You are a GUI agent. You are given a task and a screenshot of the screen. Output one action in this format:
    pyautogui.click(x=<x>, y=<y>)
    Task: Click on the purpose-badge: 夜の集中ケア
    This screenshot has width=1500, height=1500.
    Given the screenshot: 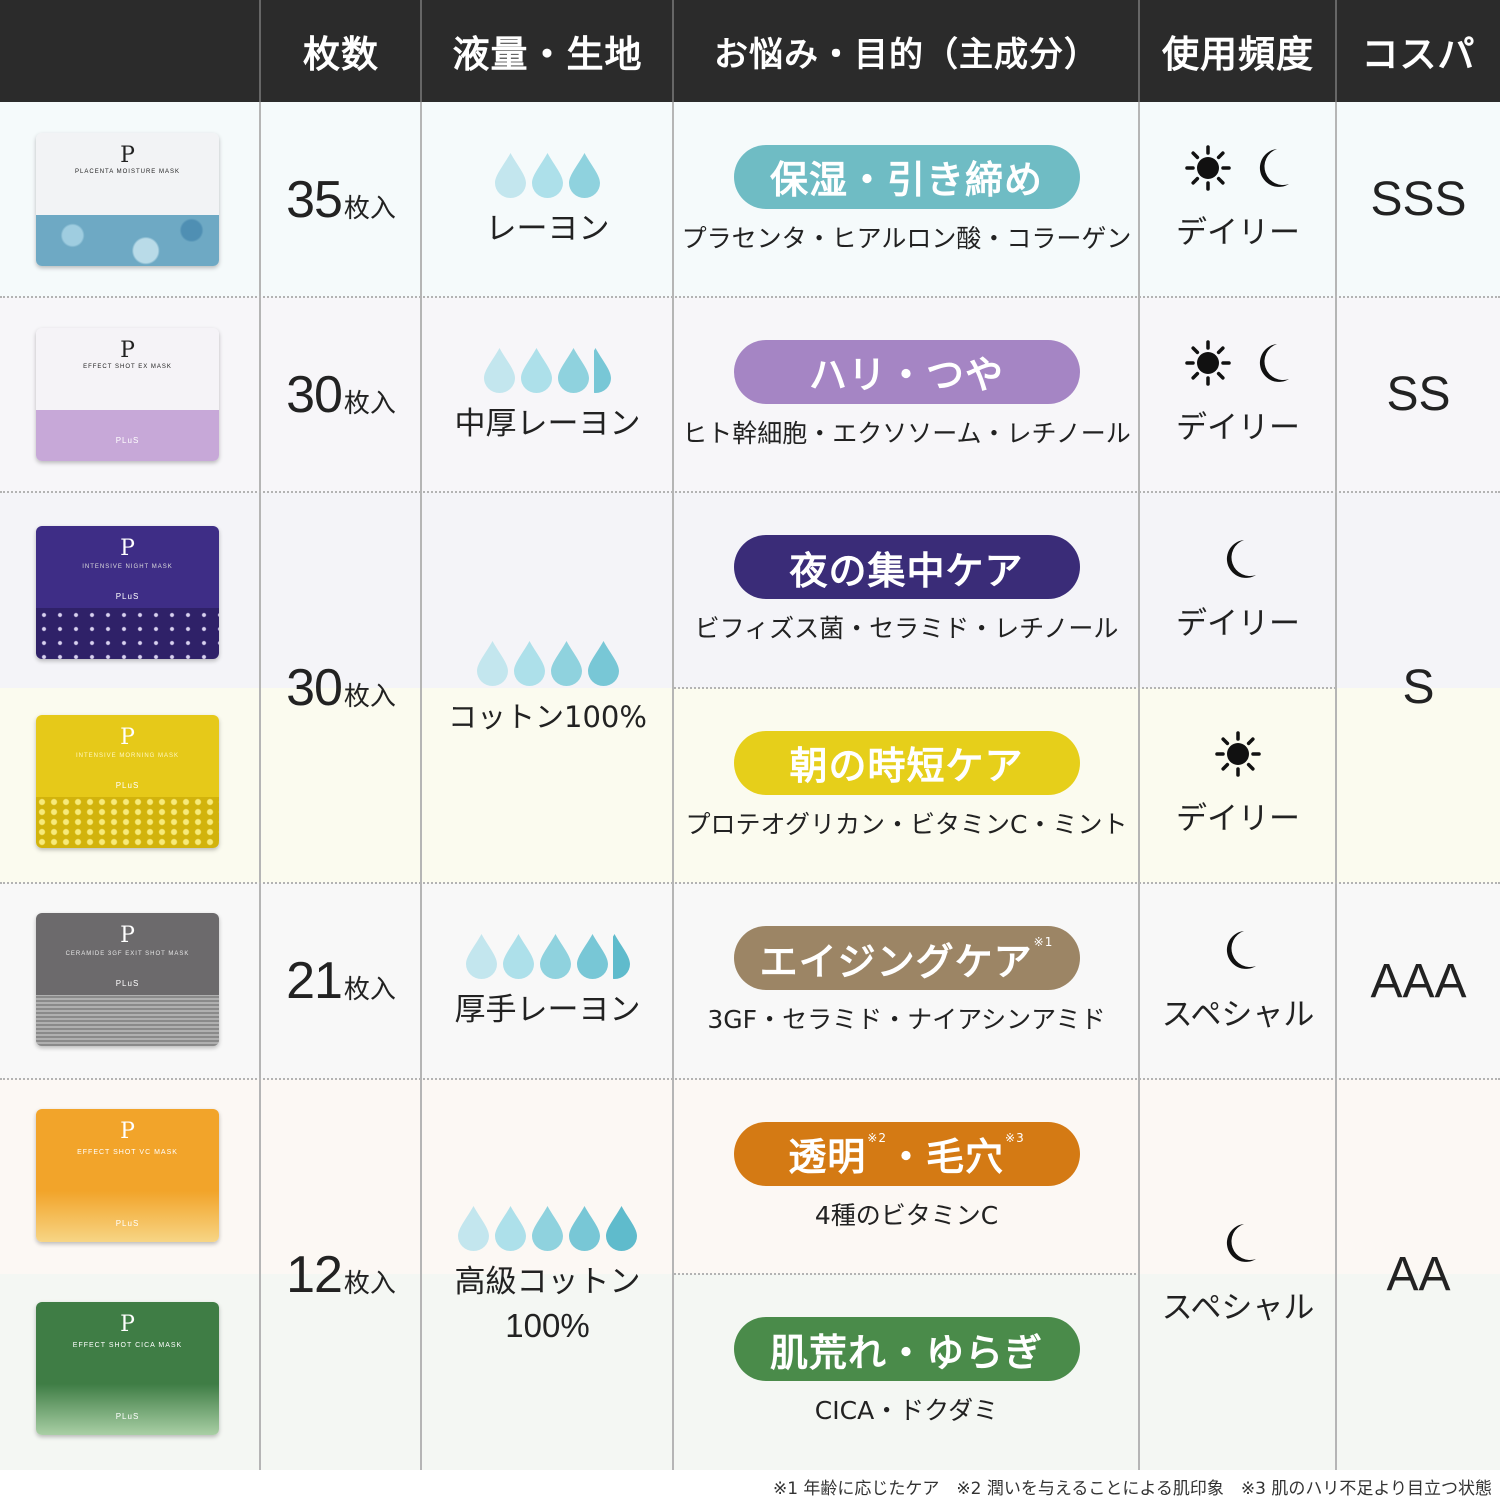 What is the action you would take?
    pyautogui.click(x=907, y=567)
    